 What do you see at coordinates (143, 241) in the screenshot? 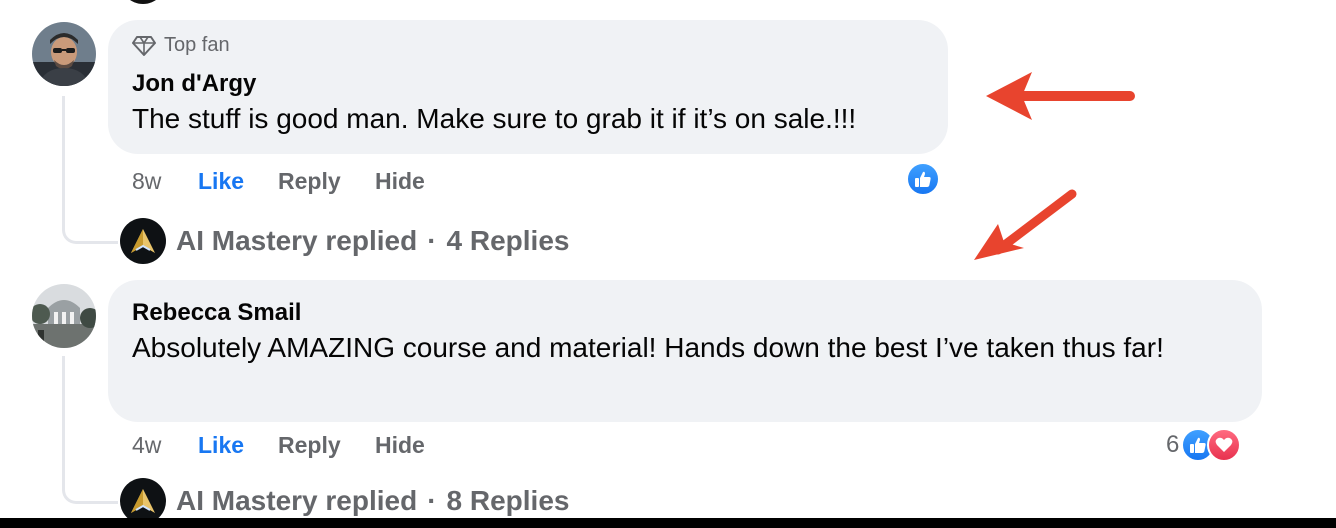
I see `ai-mastery-logo` at bounding box center [143, 241].